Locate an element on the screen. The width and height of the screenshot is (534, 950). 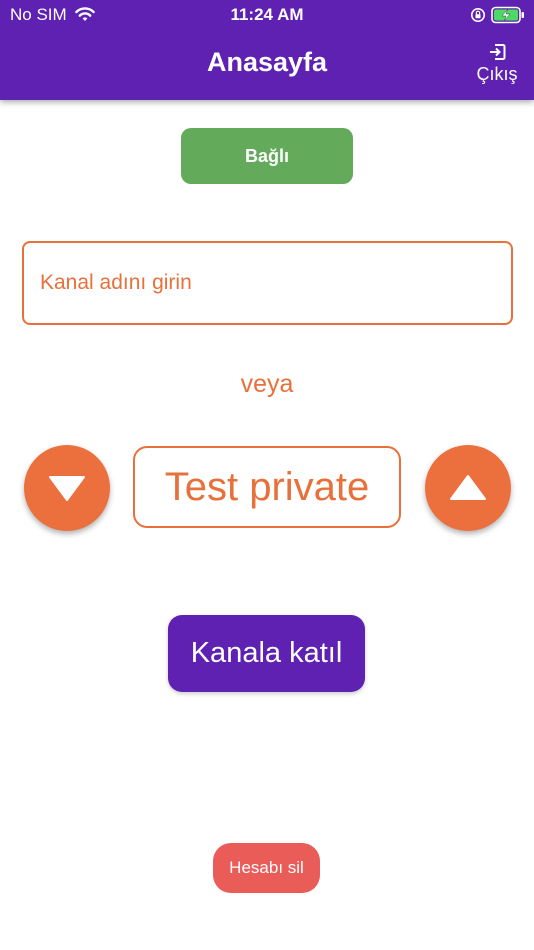
logout-icon is located at coordinates (498, 52).